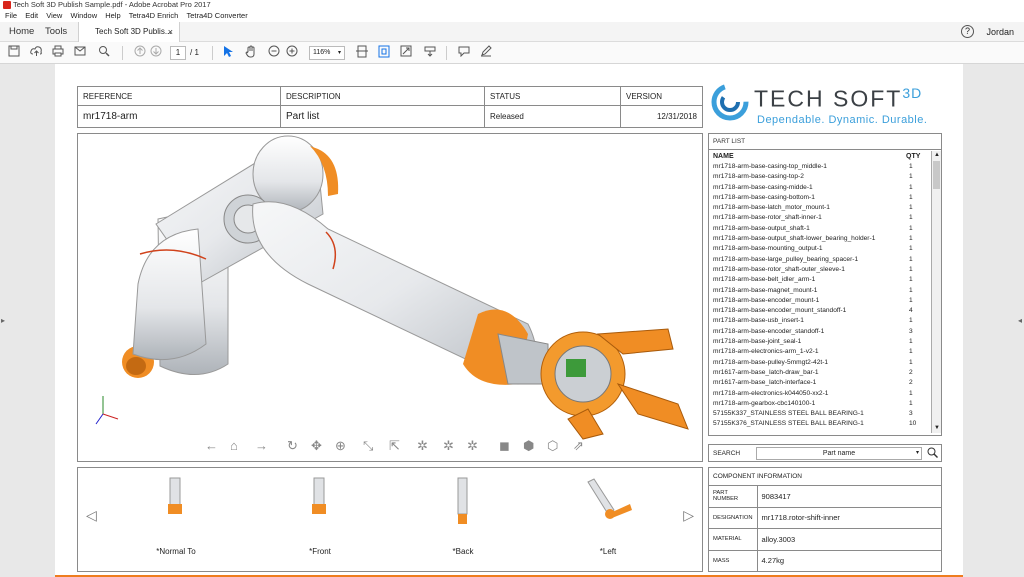  Describe the element at coordinates (823, 404) in the screenshot. I see `part-list-row: mr1718-arm-gearbox-cbc140100-1 1` at that location.